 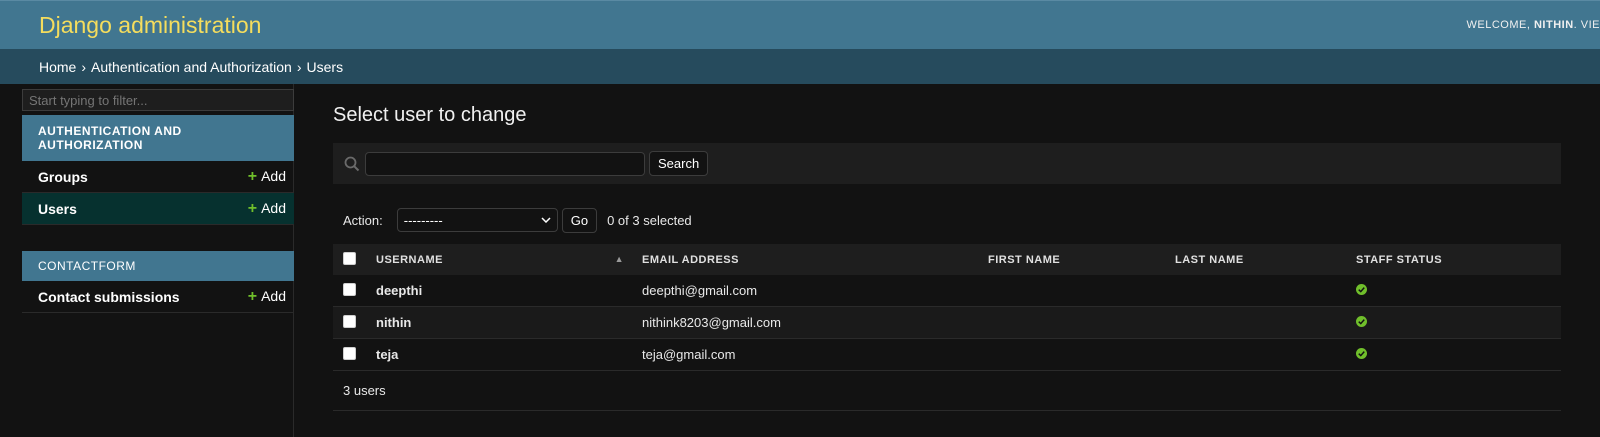 What do you see at coordinates (191, 67) in the screenshot?
I see `breadcrumb-app: Authentication and Authorization` at bounding box center [191, 67].